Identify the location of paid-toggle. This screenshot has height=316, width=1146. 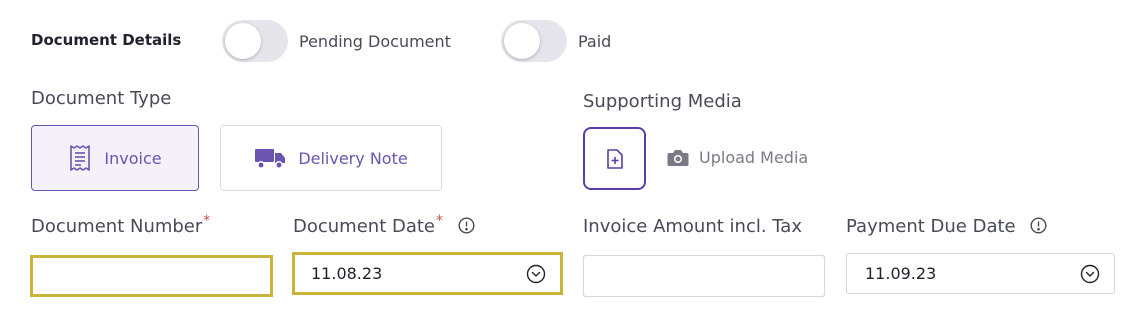
(534, 41).